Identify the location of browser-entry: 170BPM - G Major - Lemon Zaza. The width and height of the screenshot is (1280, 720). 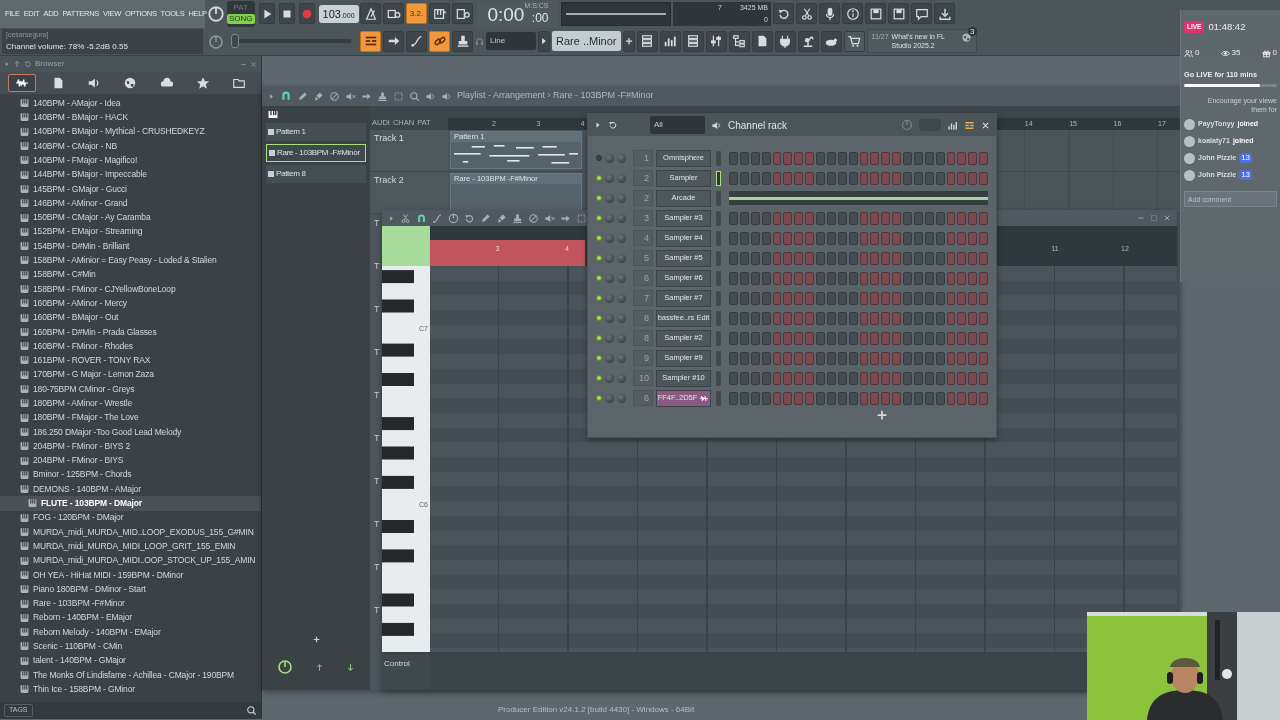
(130, 374).